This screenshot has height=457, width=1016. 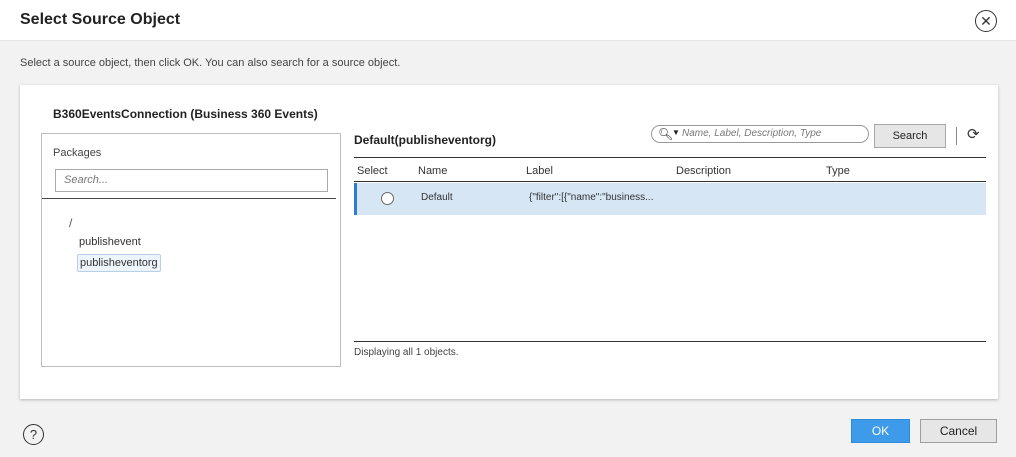 I want to click on search-button: Search, so click(x=910, y=136).